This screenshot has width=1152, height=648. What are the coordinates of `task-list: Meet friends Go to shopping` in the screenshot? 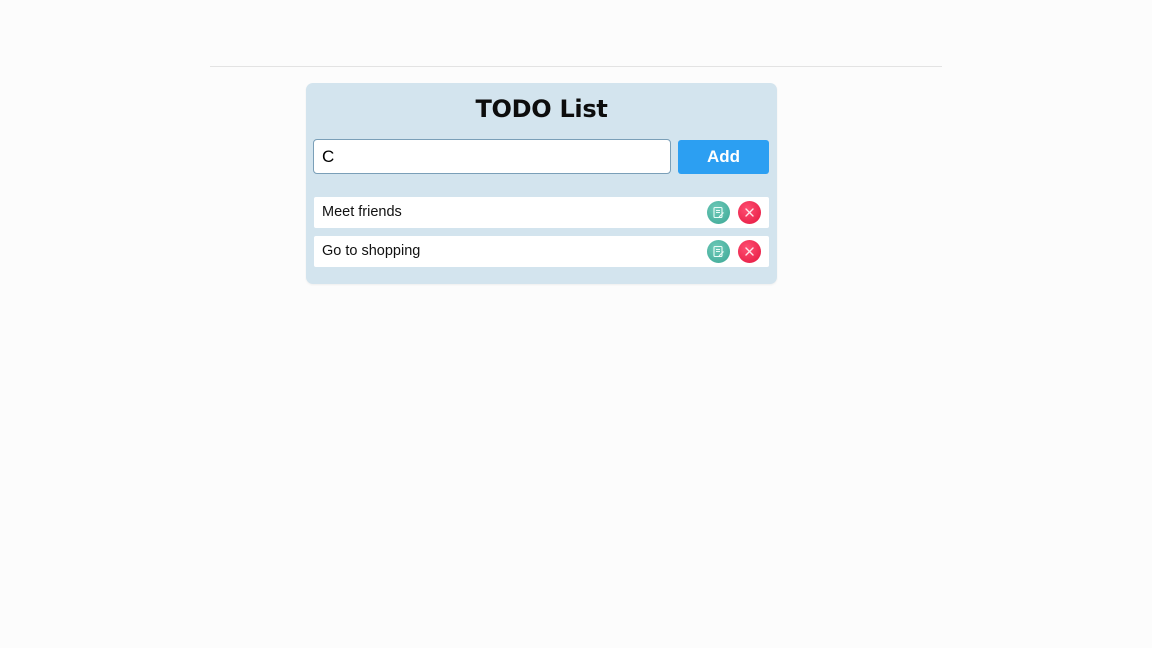 It's located at (541, 236).